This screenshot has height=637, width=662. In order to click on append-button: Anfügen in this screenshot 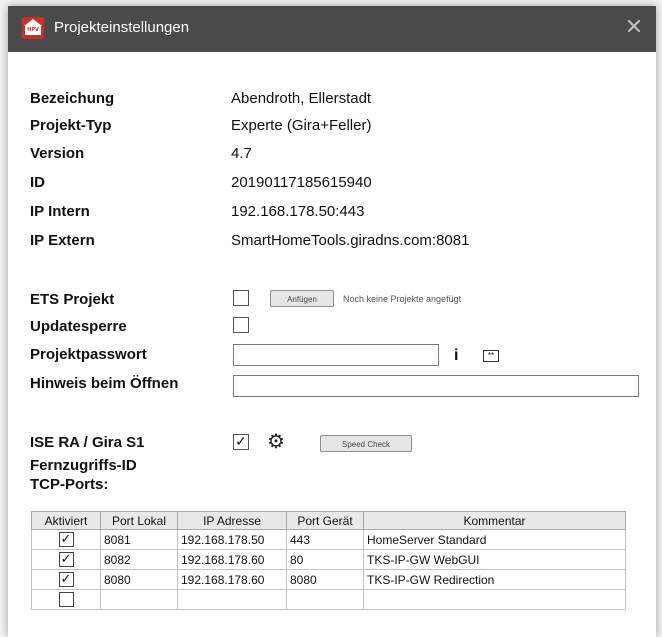, I will do `click(302, 298)`.